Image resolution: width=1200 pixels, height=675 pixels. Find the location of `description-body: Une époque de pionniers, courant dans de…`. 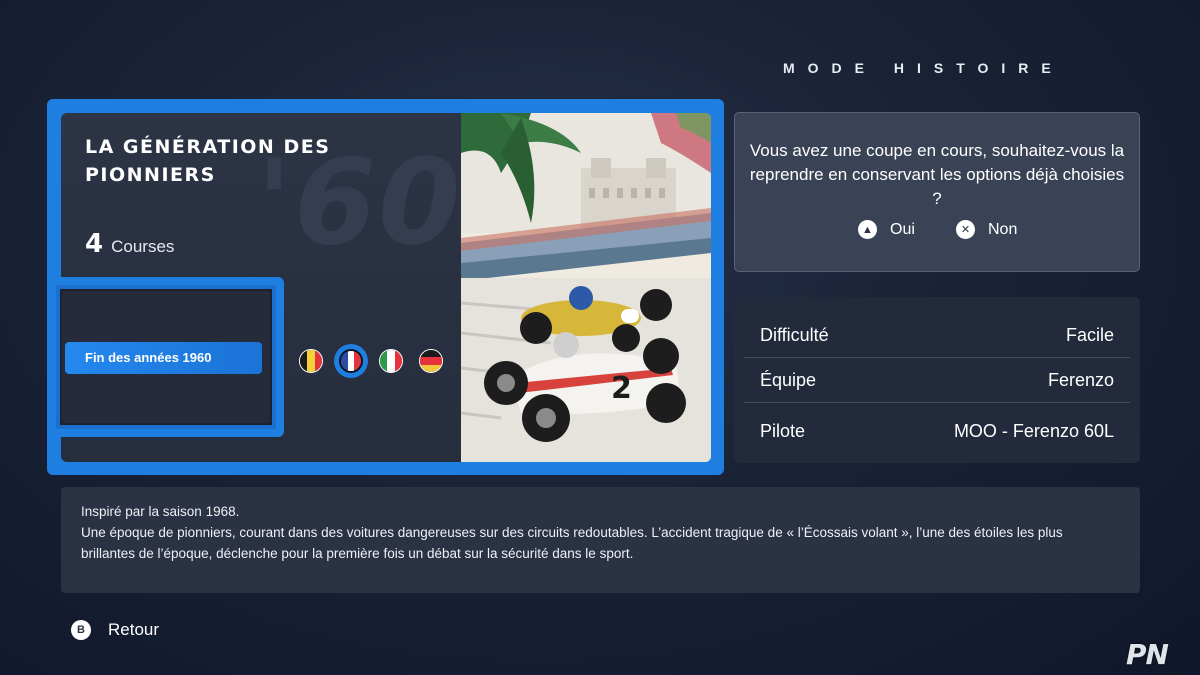

description-body: Une époque de pionniers, courant dans de… is located at coordinates (572, 543).